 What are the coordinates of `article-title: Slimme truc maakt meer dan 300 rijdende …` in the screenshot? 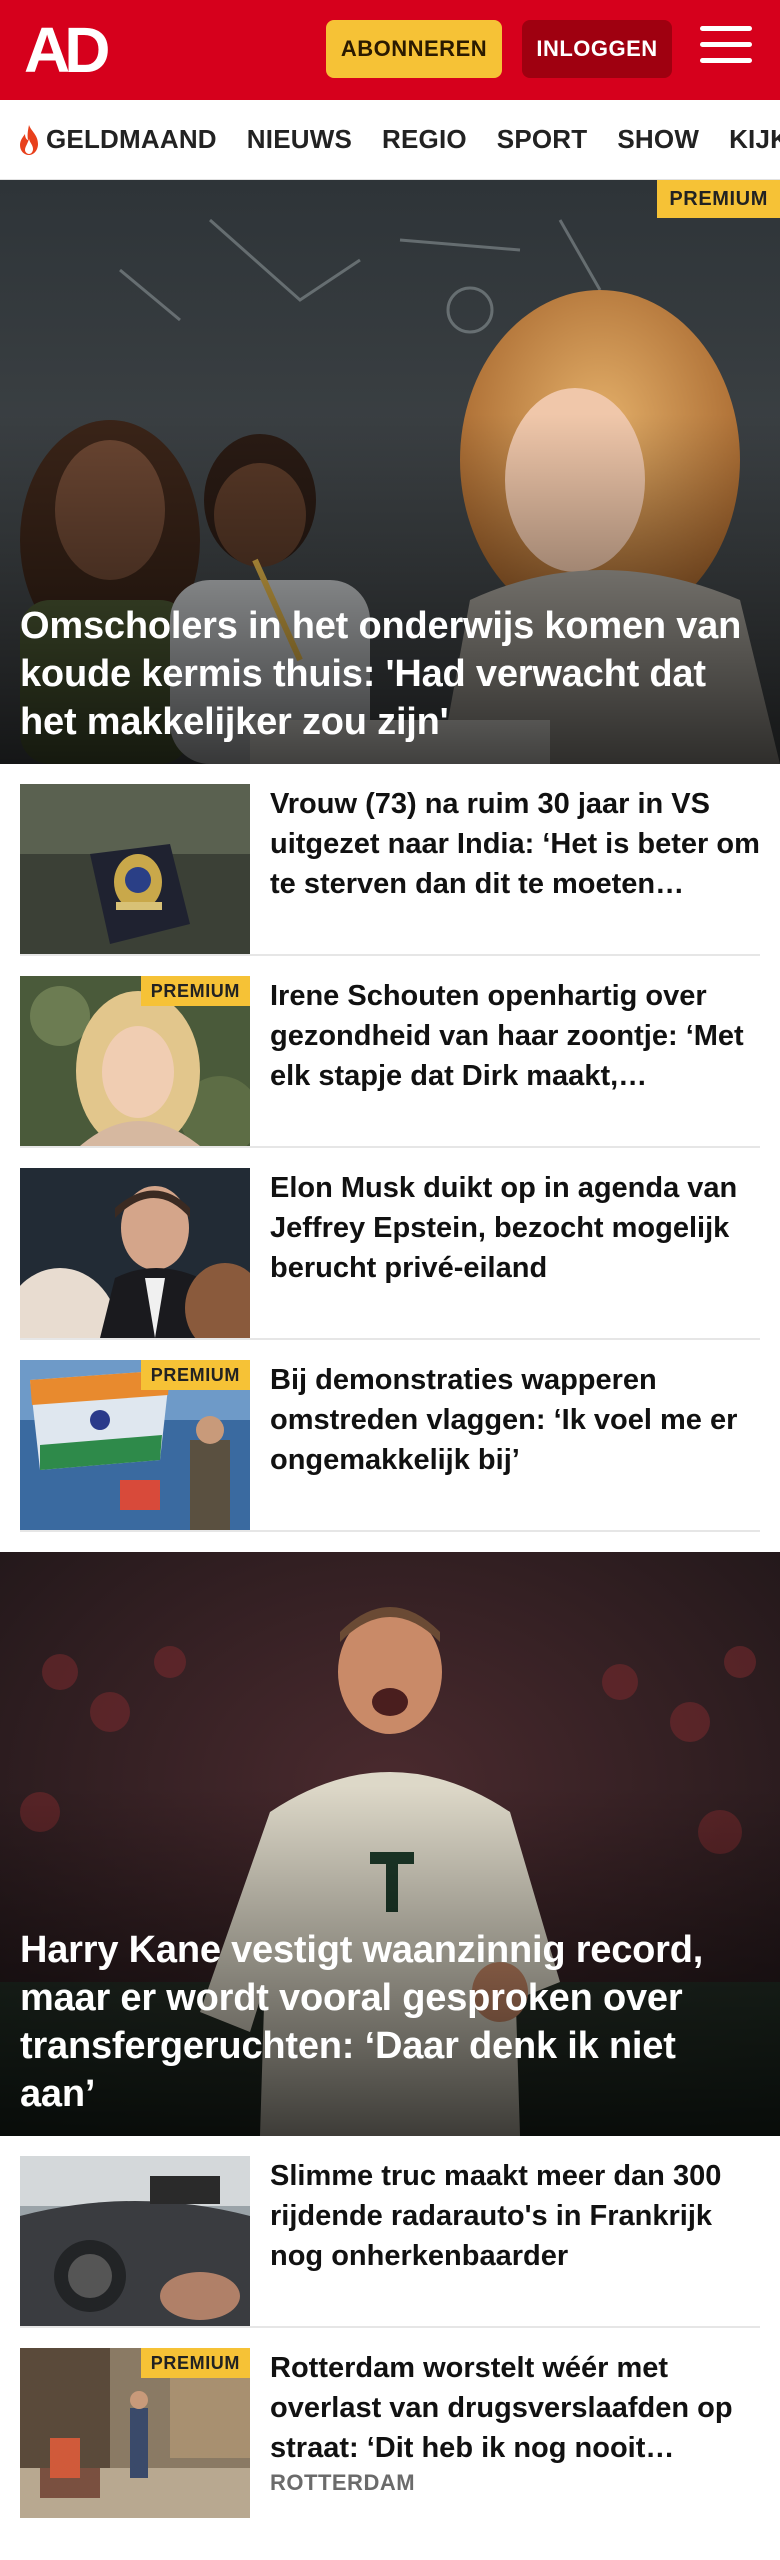 It's located at (515, 2216).